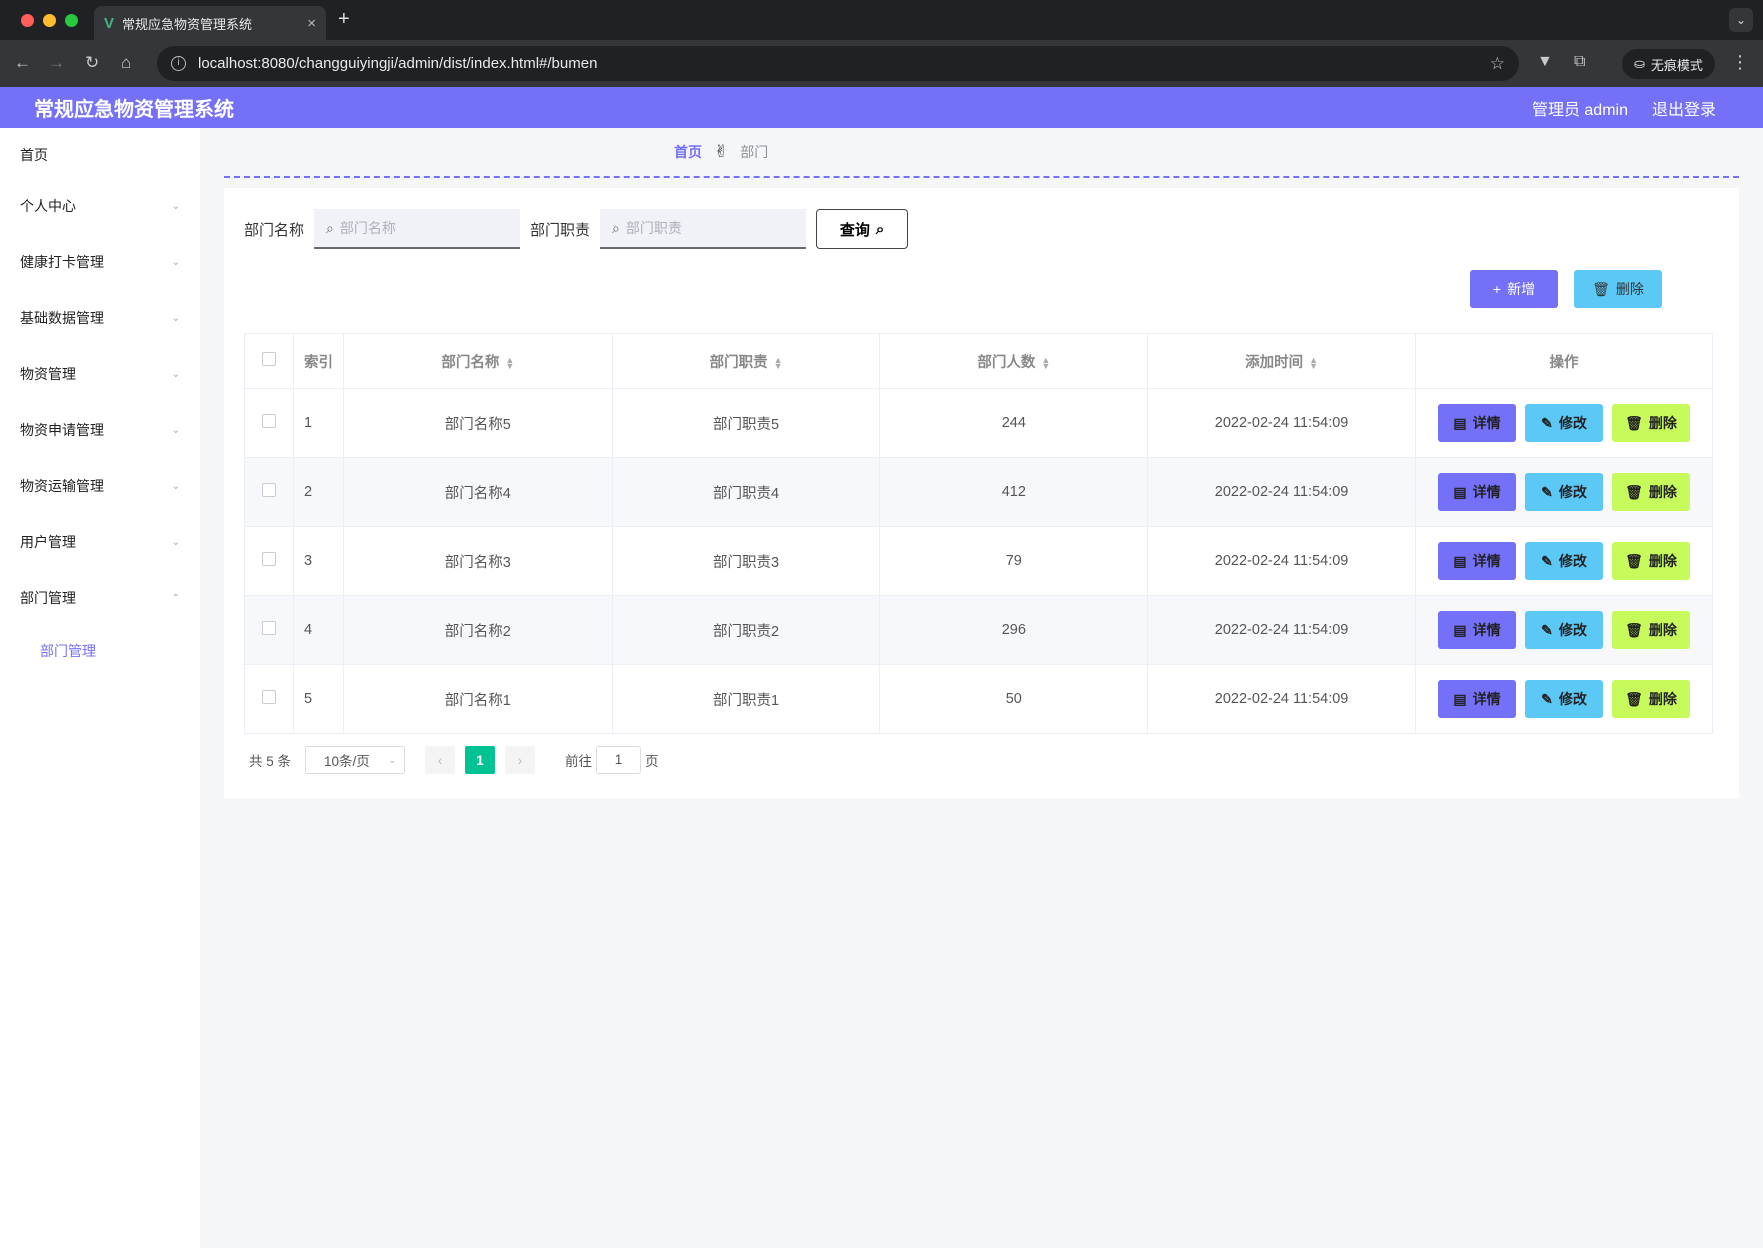 The image size is (1763, 1248). I want to click on prev-page-button: ‹, so click(440, 760).